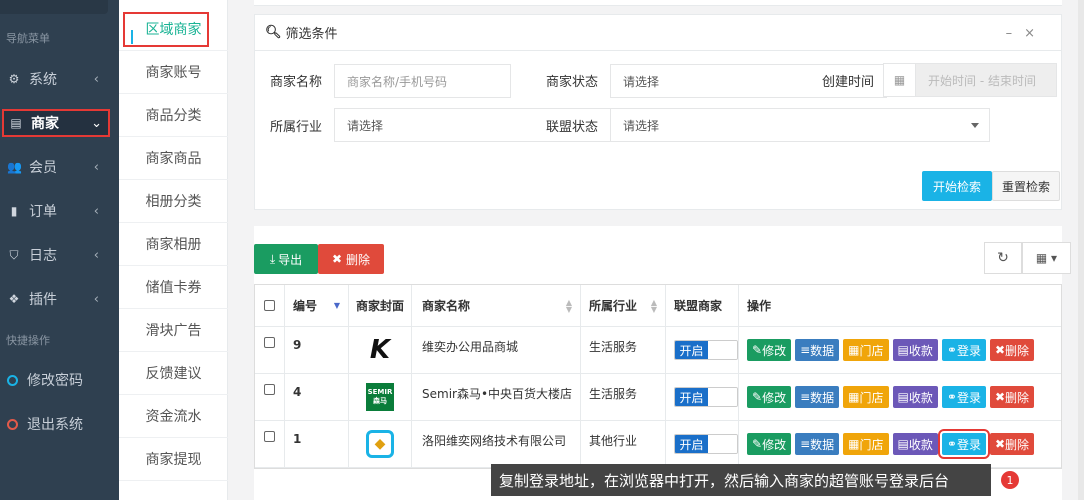  What do you see at coordinates (741, 480) in the screenshot?
I see `login-tooltip: 复制登录地址，在浏览器中打开，然后输入商家的超管账号登录后台` at bounding box center [741, 480].